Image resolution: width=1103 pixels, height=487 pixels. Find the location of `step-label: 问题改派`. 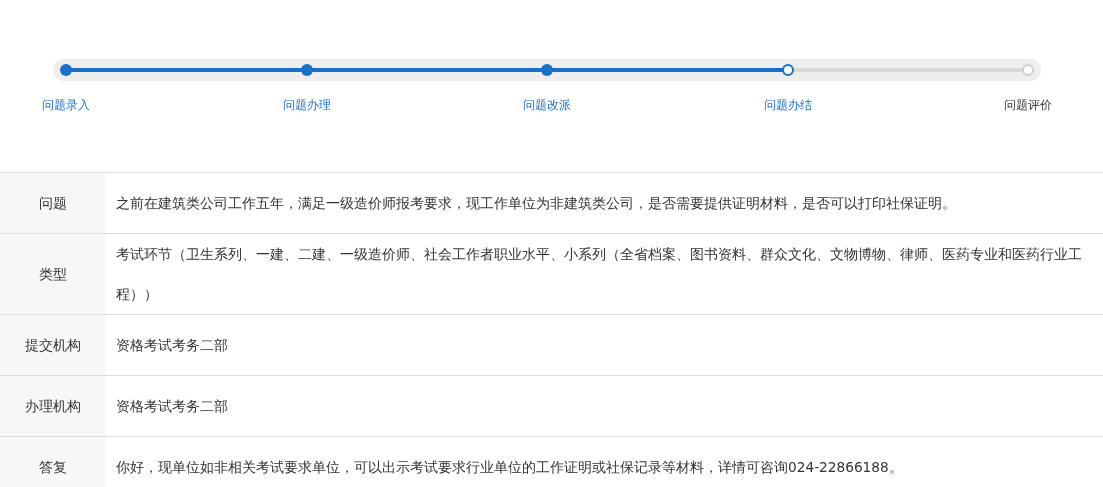

step-label: 问题改派 is located at coordinates (547, 105).